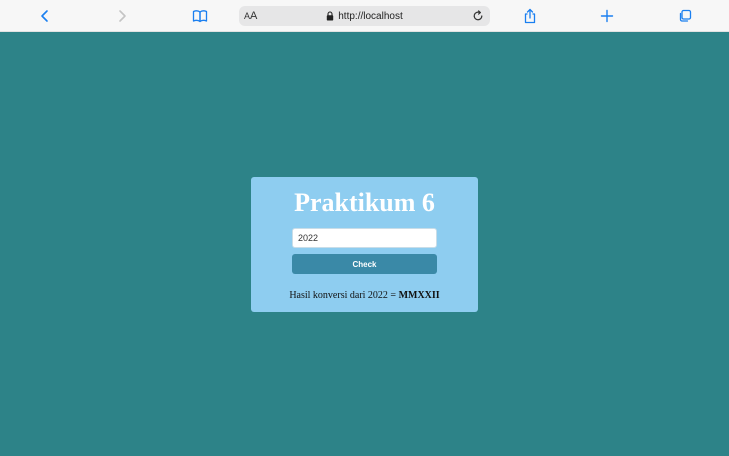 The width and height of the screenshot is (729, 456). I want to click on reload-icon, so click(478, 15).